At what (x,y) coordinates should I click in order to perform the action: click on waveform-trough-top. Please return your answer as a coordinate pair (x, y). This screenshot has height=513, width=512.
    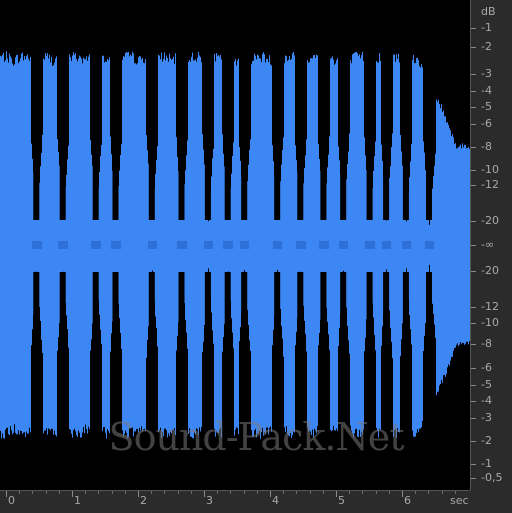
    Looking at the image, I should click on (151, 140).